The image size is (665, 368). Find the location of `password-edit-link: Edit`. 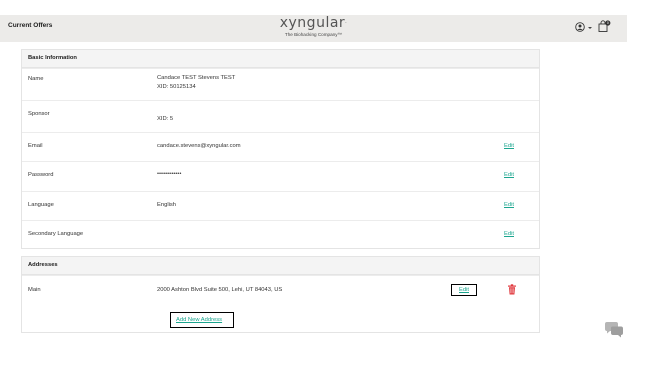

password-edit-link: Edit is located at coordinates (509, 175).